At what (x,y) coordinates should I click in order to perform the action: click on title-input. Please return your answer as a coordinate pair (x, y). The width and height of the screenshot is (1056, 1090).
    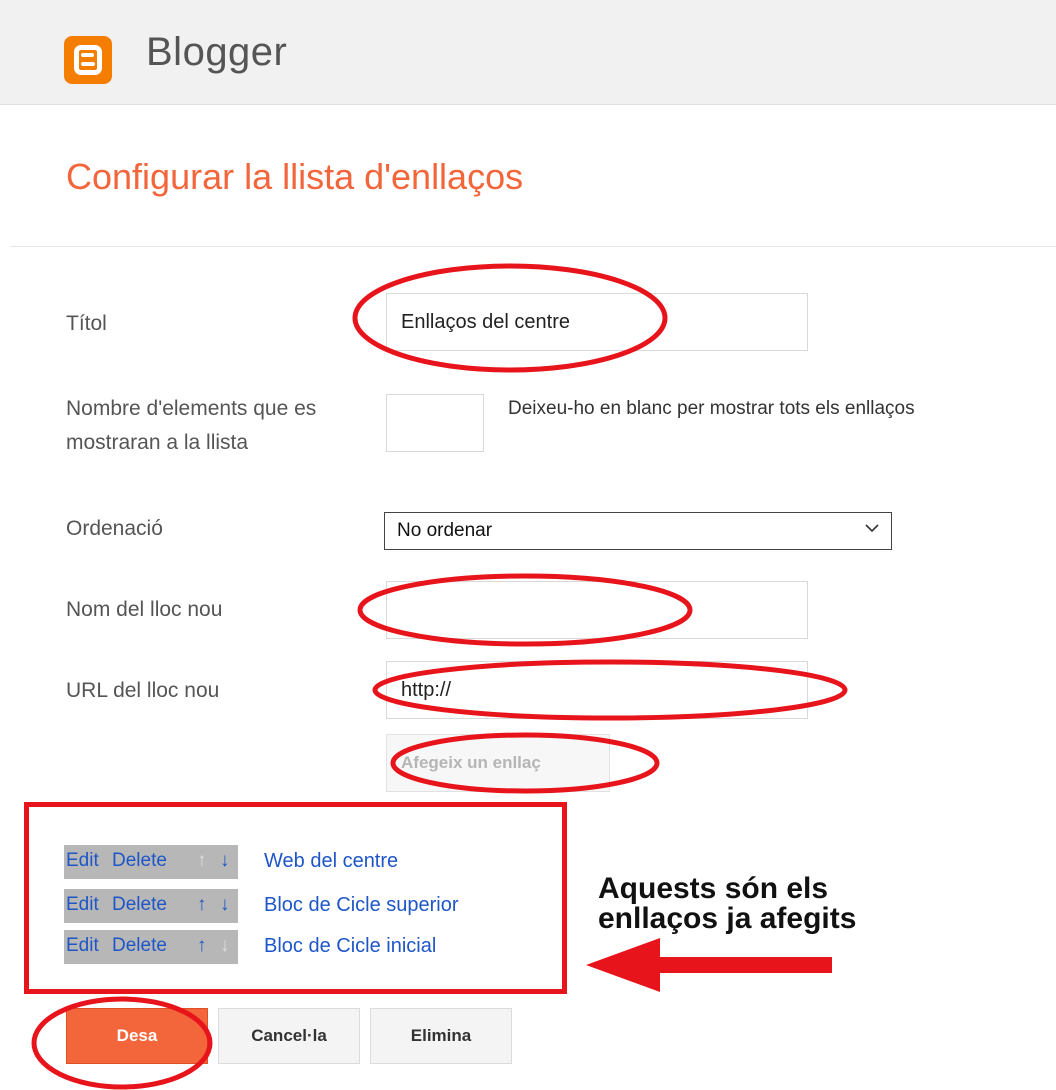
    Looking at the image, I should click on (597, 322).